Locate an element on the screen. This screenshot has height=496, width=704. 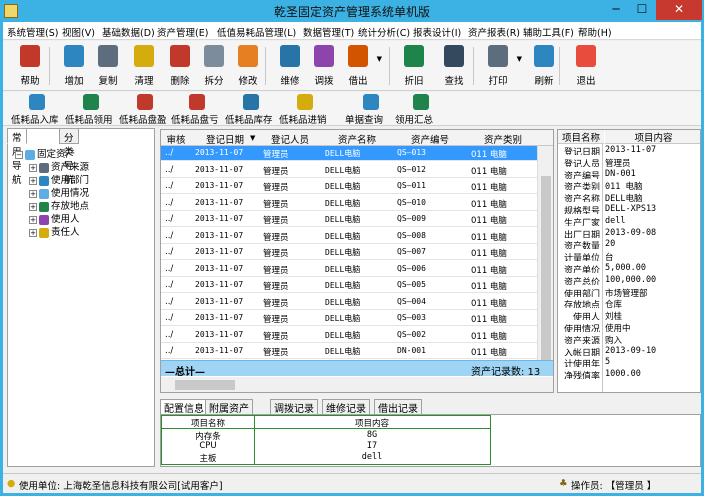
transfer-button: 调拨 is located at coordinates (324, 66).